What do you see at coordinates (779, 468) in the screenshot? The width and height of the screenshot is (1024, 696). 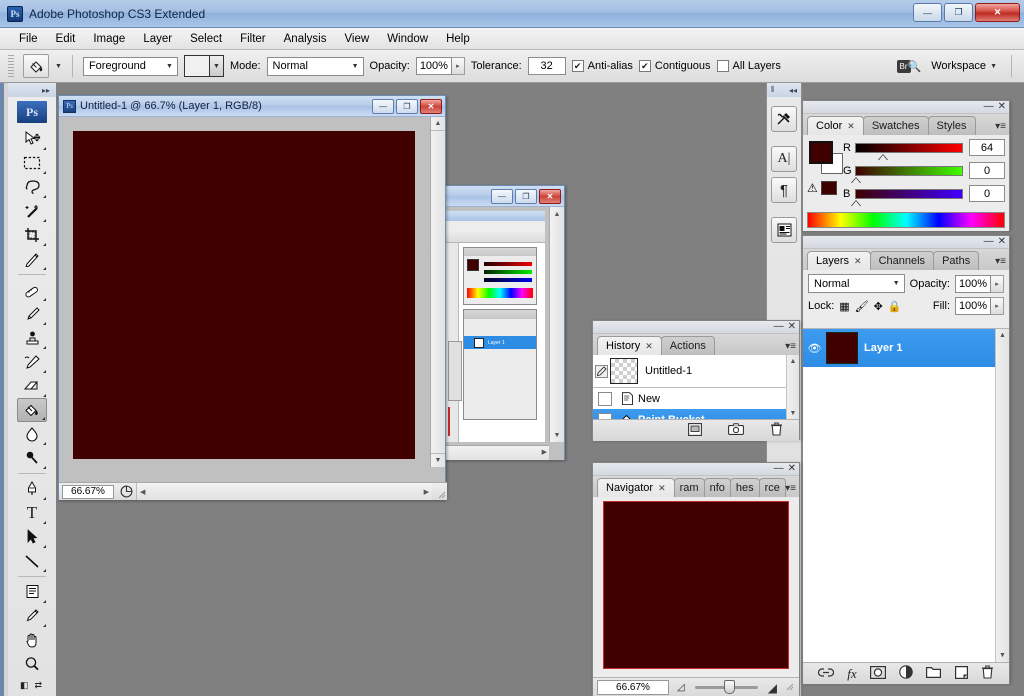 I see `navigator-minimize-icon: —` at bounding box center [779, 468].